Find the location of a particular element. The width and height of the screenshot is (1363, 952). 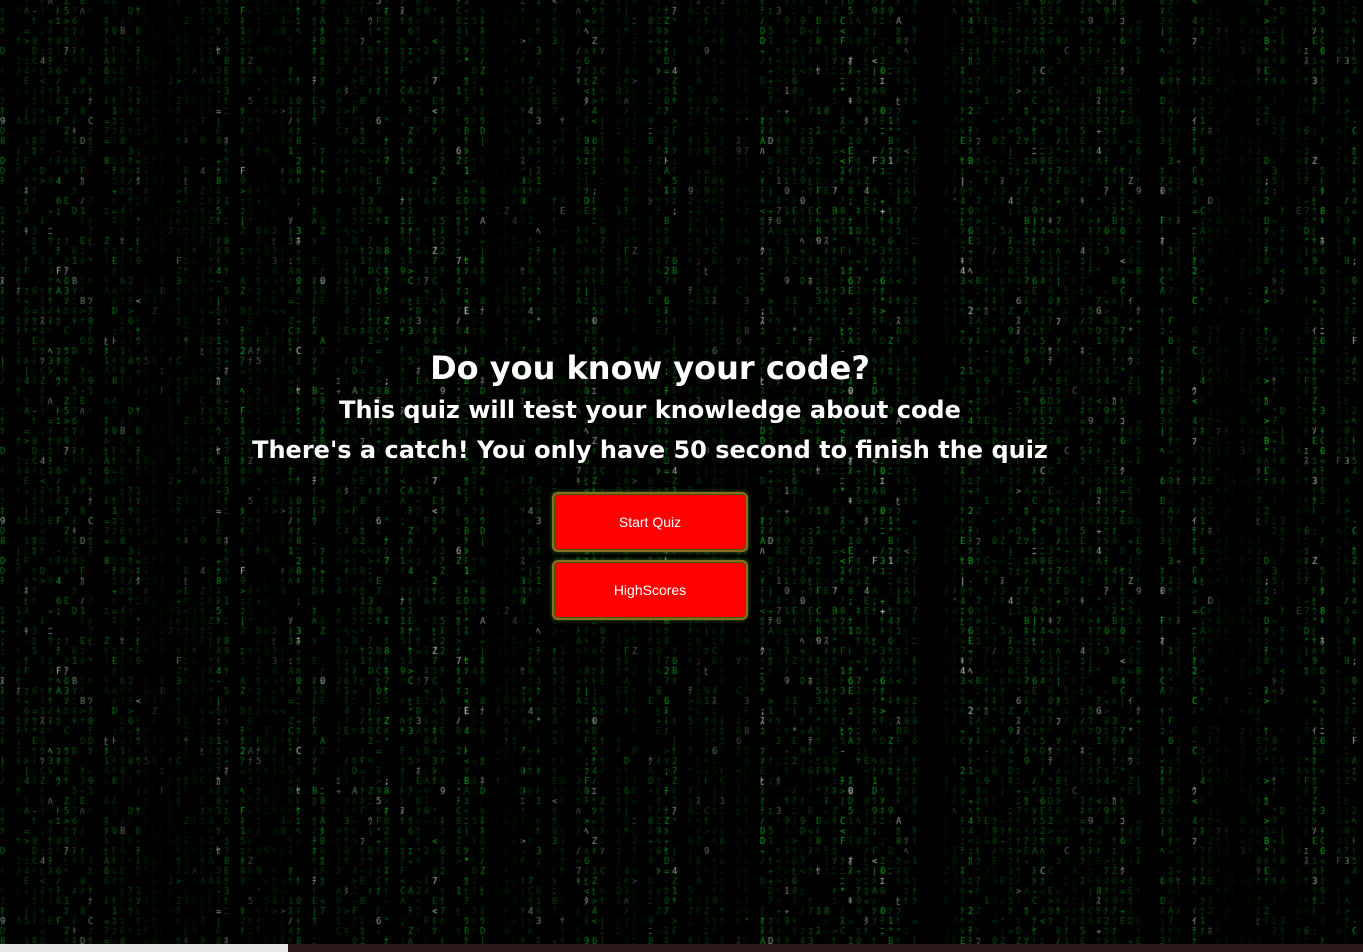

start-quiz-button: Start Quiz is located at coordinates (650, 522).